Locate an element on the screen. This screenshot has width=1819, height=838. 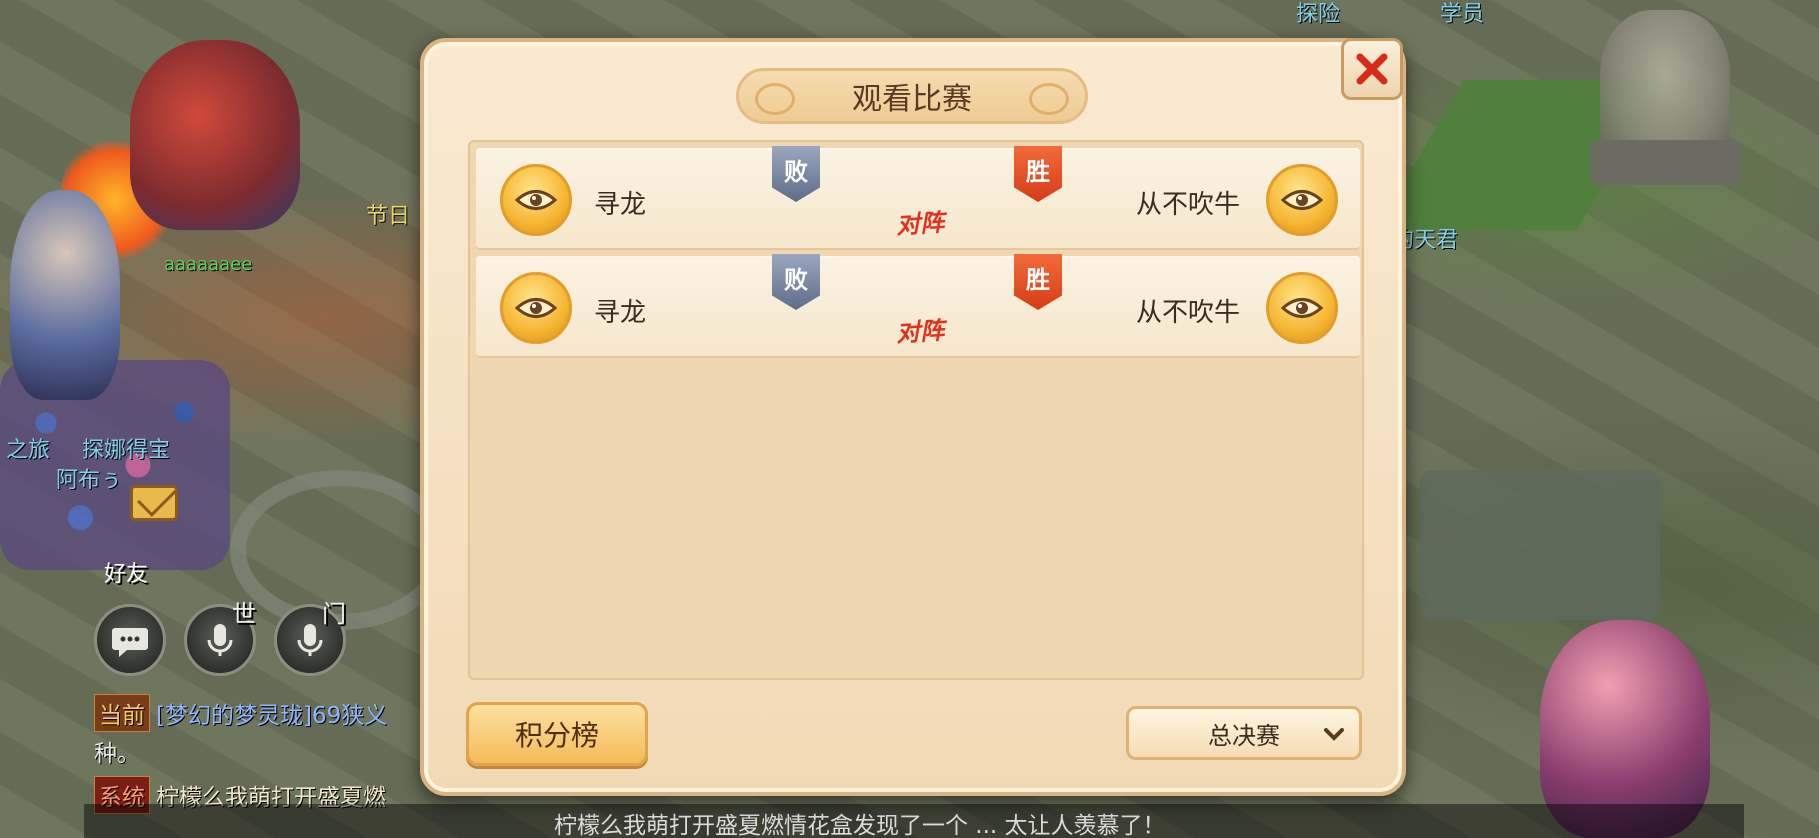
mail-icon is located at coordinates (154, 503).